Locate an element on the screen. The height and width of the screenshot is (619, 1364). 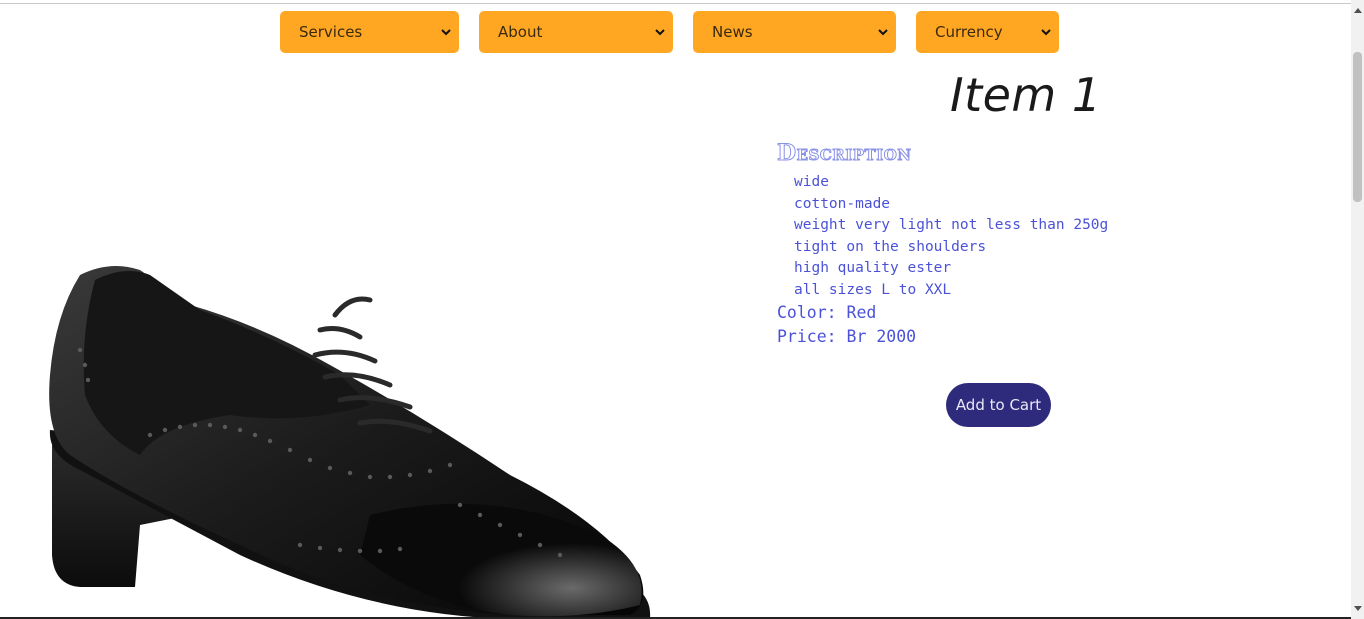
add-to-cart-label: Add to Cart is located at coordinates (998, 405).